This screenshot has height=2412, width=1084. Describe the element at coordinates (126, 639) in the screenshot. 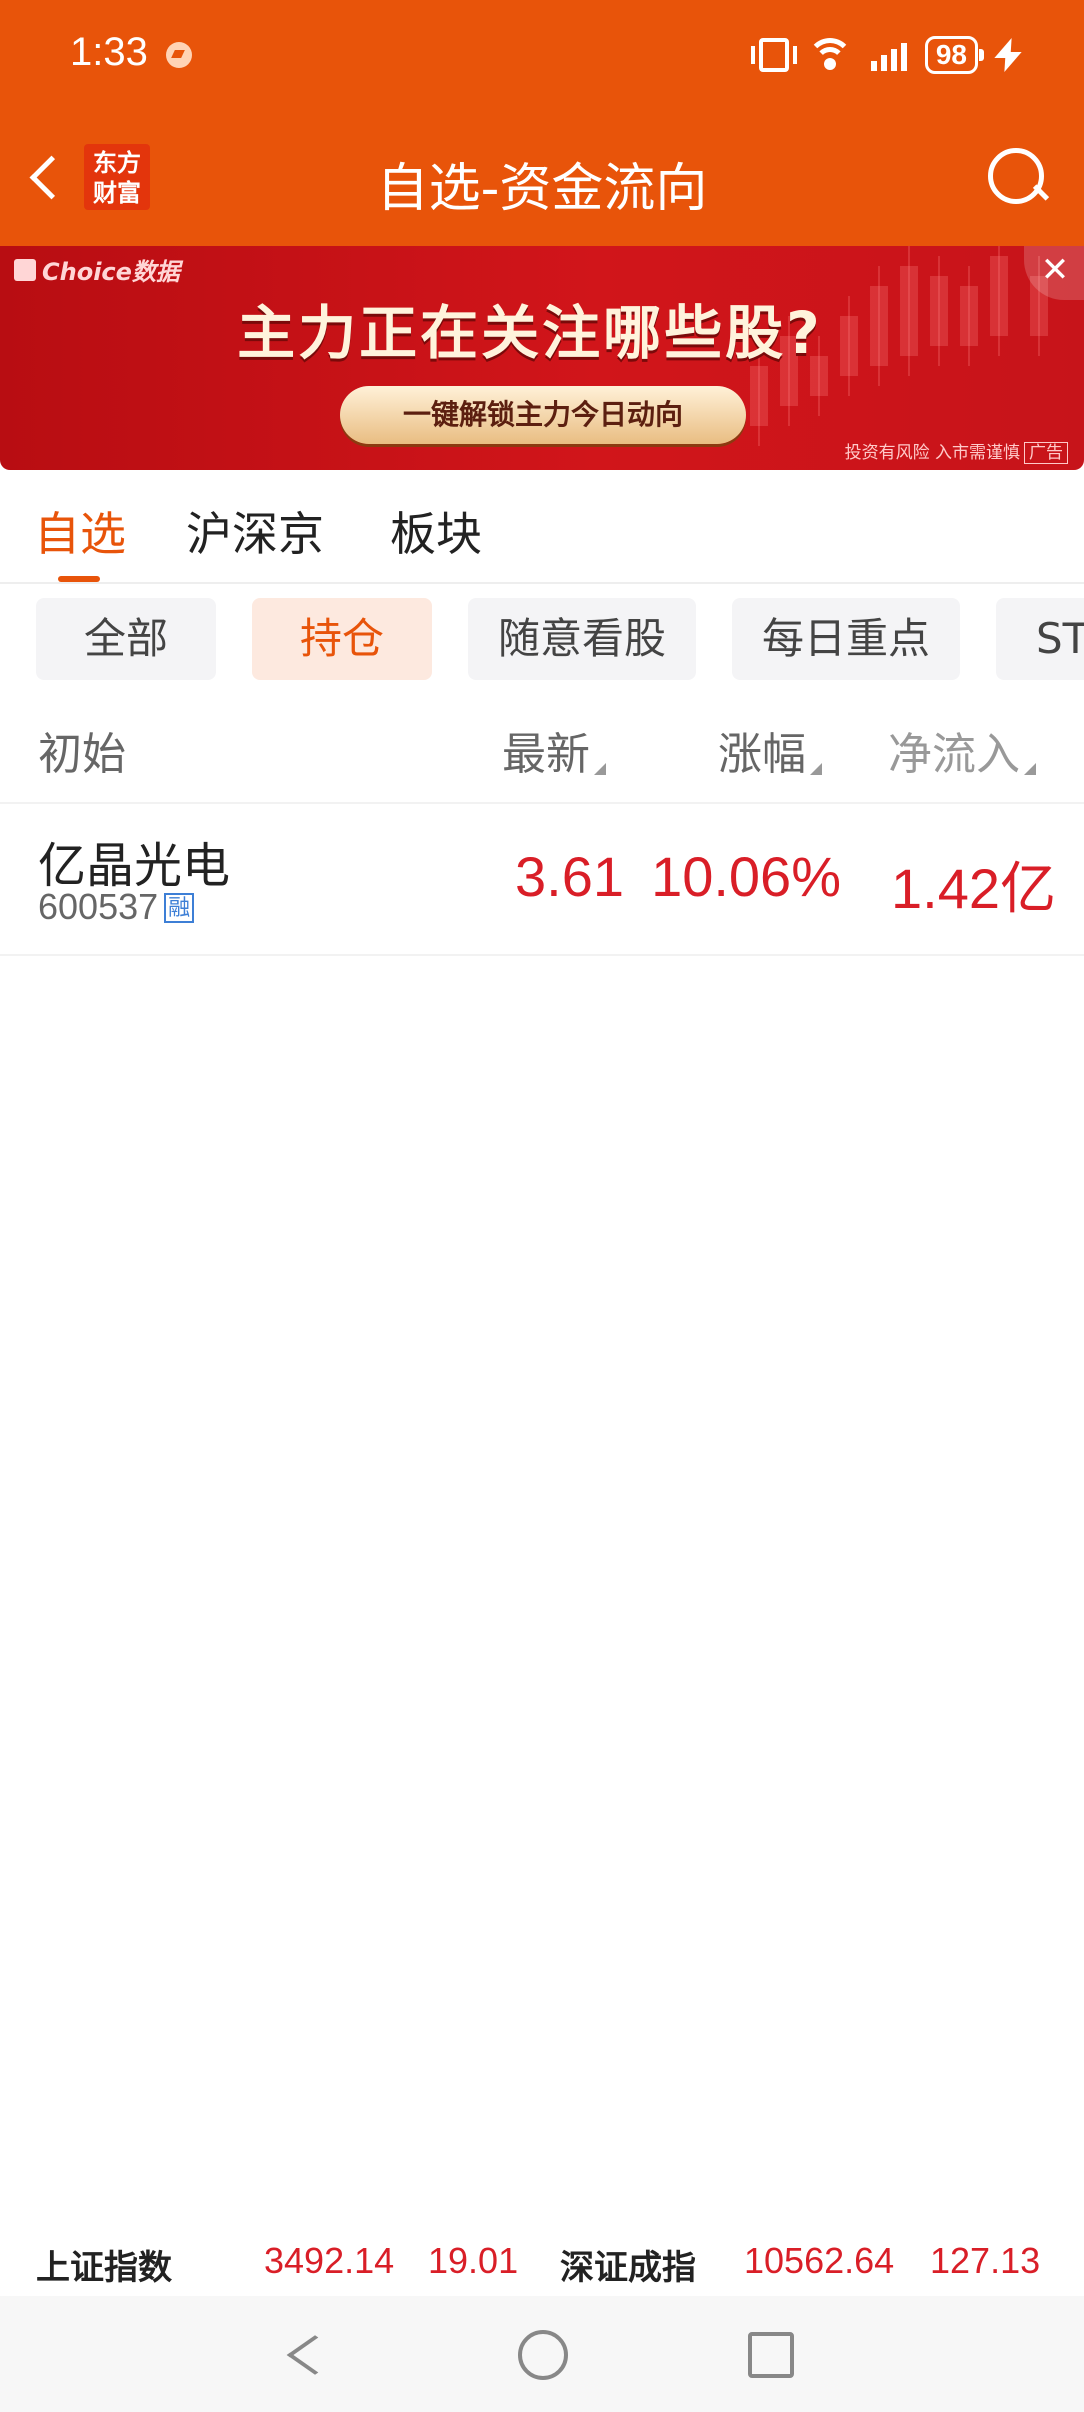

I see `chip-all: 全部` at that location.